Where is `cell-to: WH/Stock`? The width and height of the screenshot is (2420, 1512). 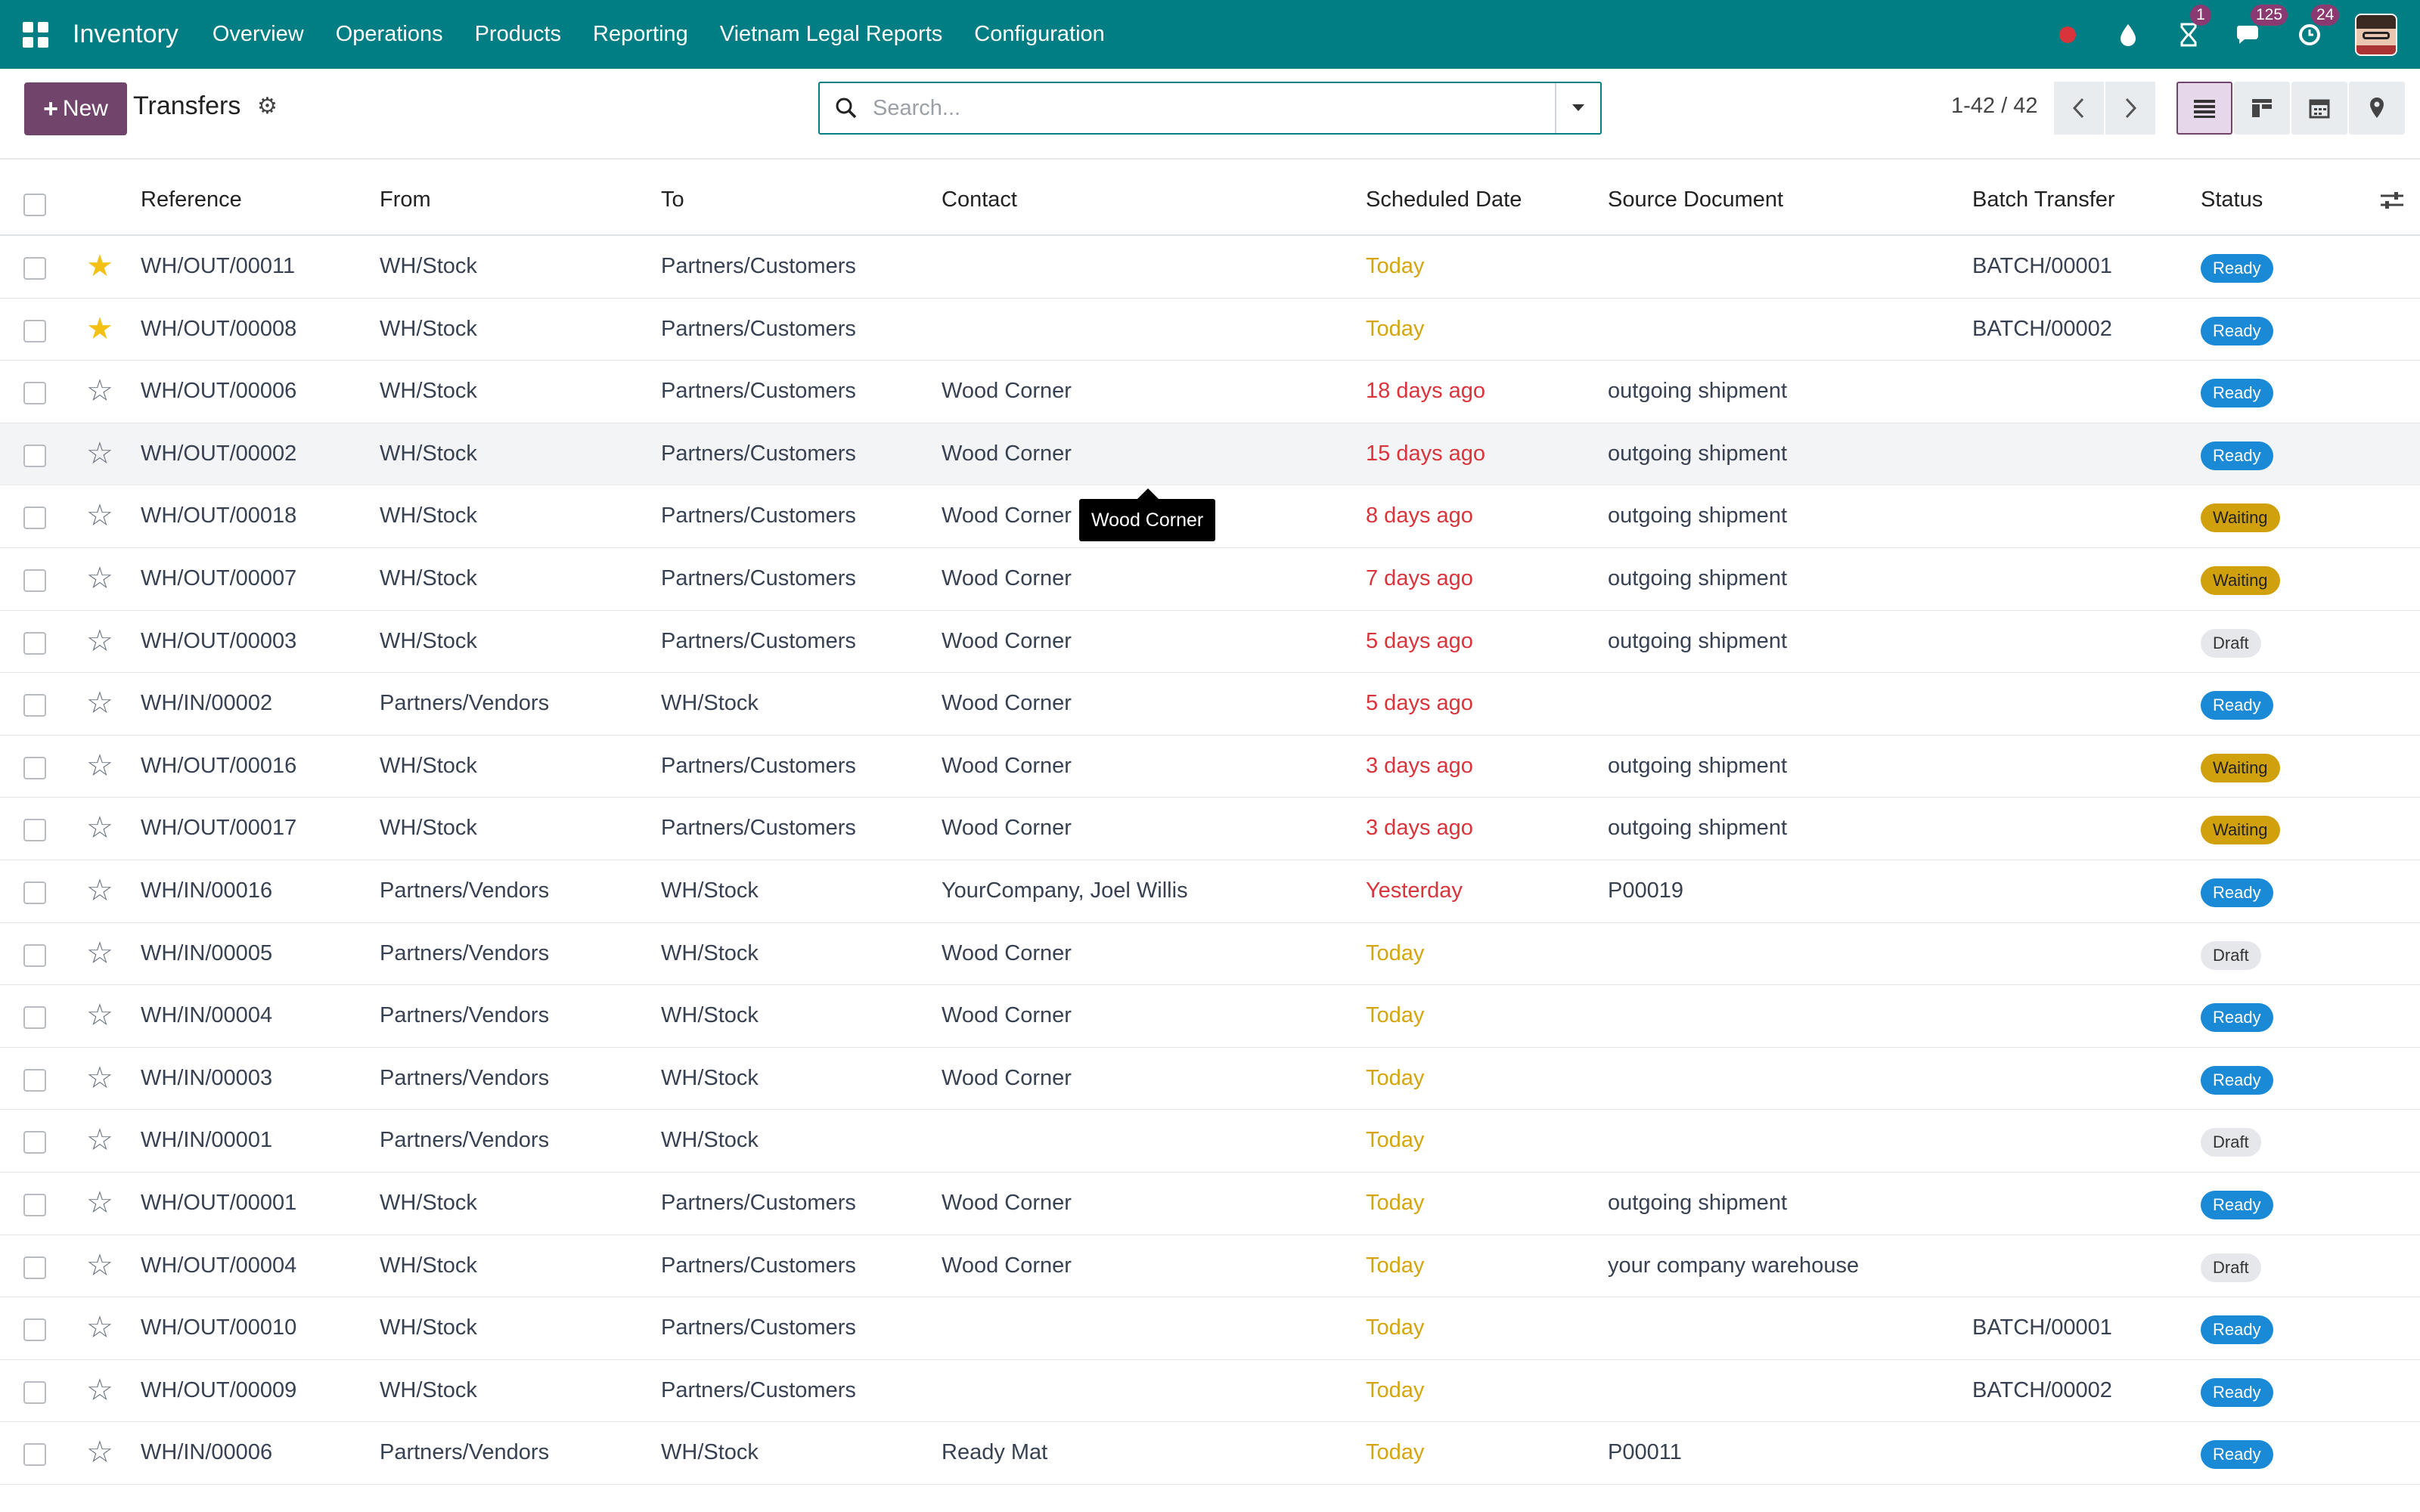 cell-to: WH/Stock is located at coordinates (710, 952).